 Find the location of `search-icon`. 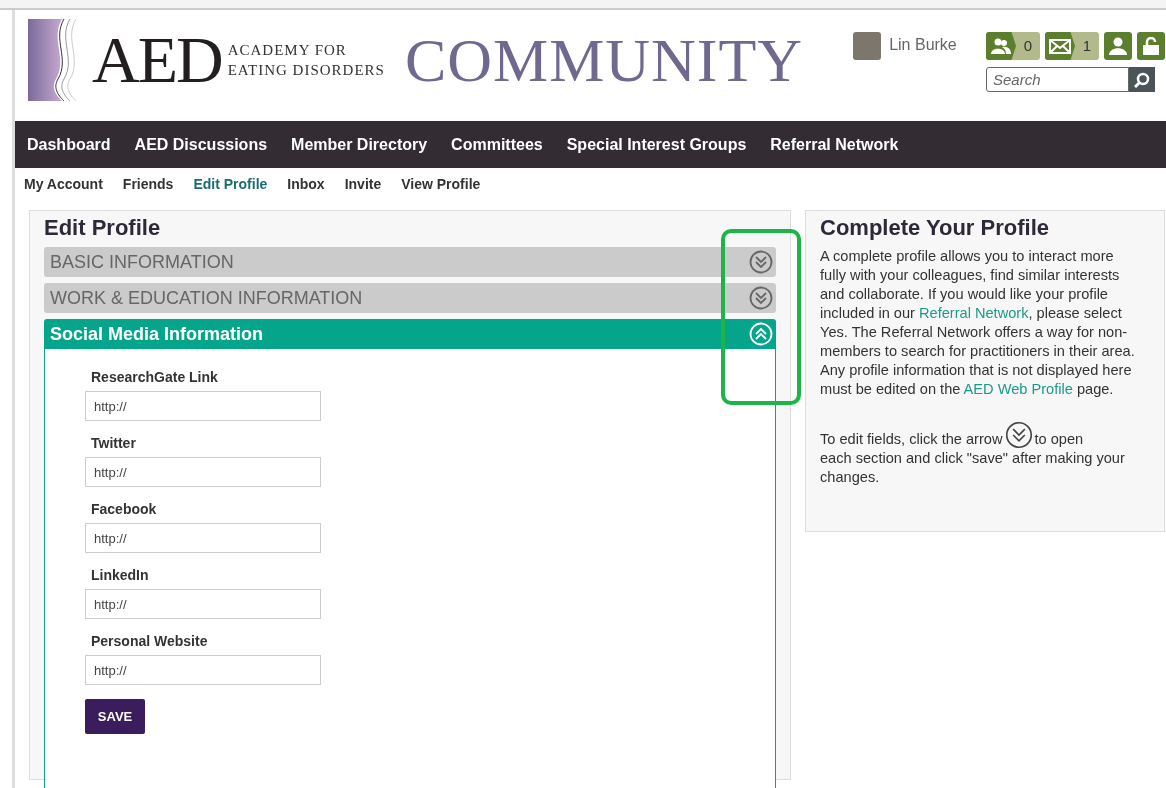

search-icon is located at coordinates (1142, 79).